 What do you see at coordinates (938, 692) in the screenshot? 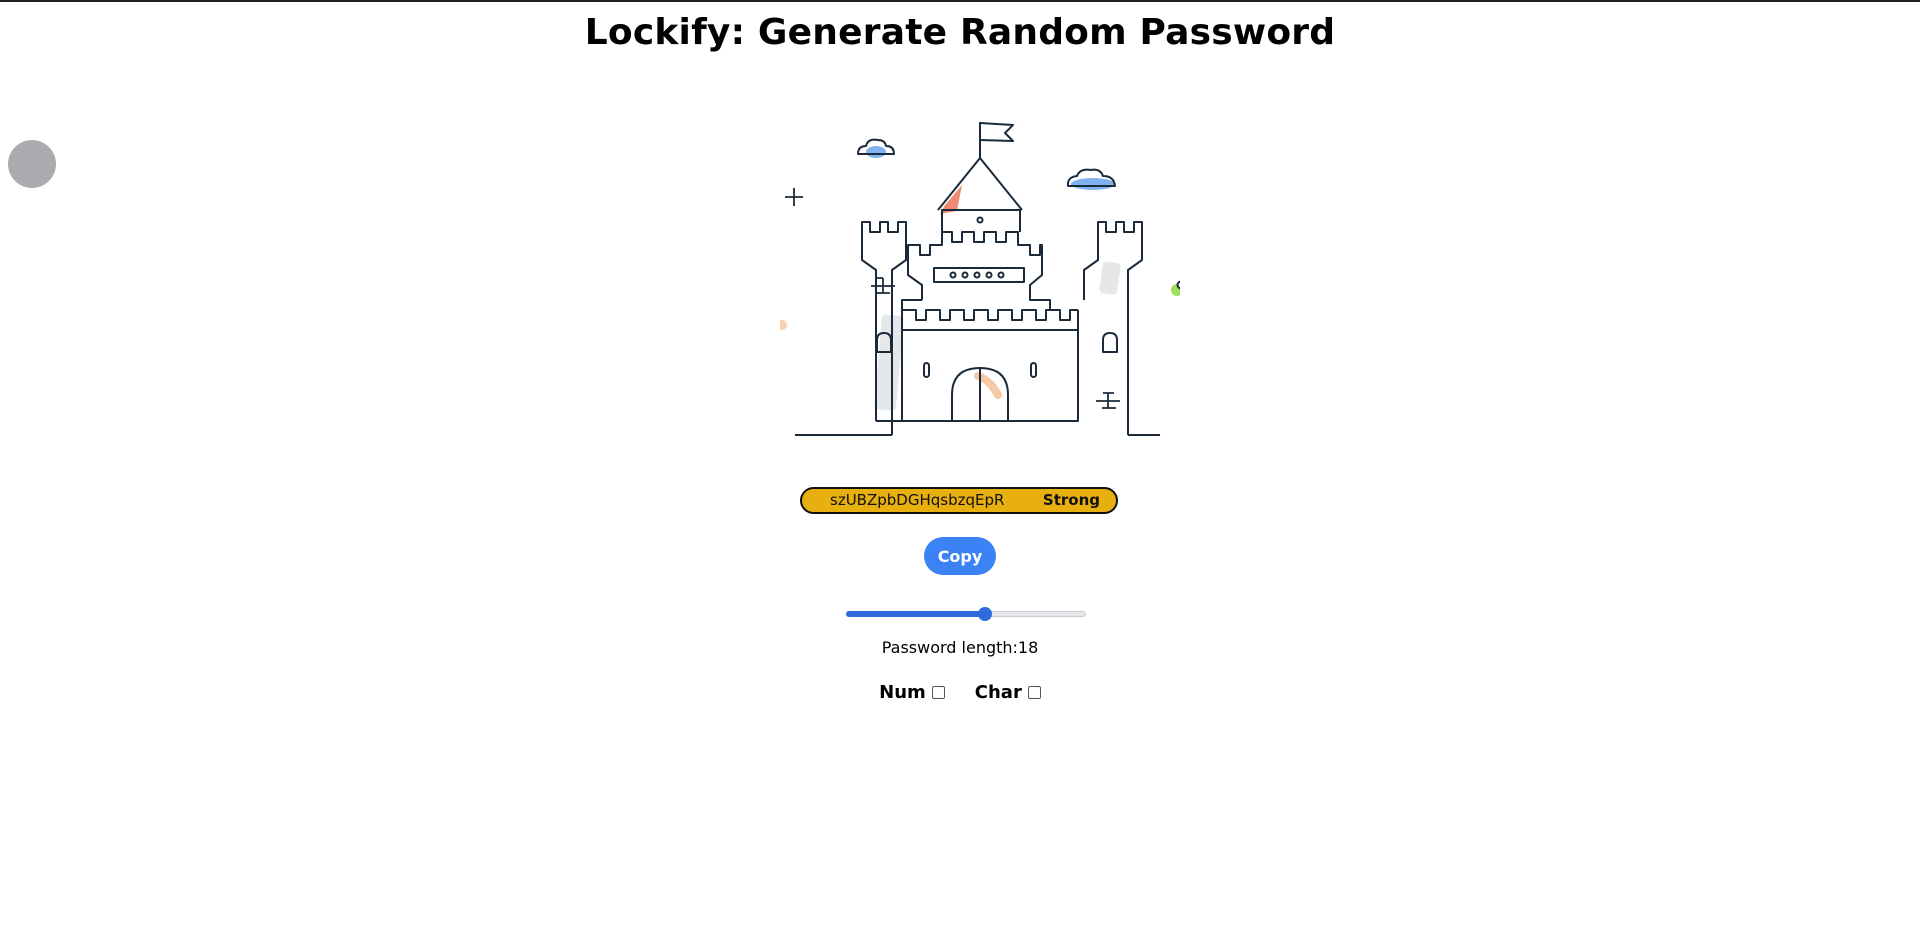
I see `num-checkbox` at bounding box center [938, 692].